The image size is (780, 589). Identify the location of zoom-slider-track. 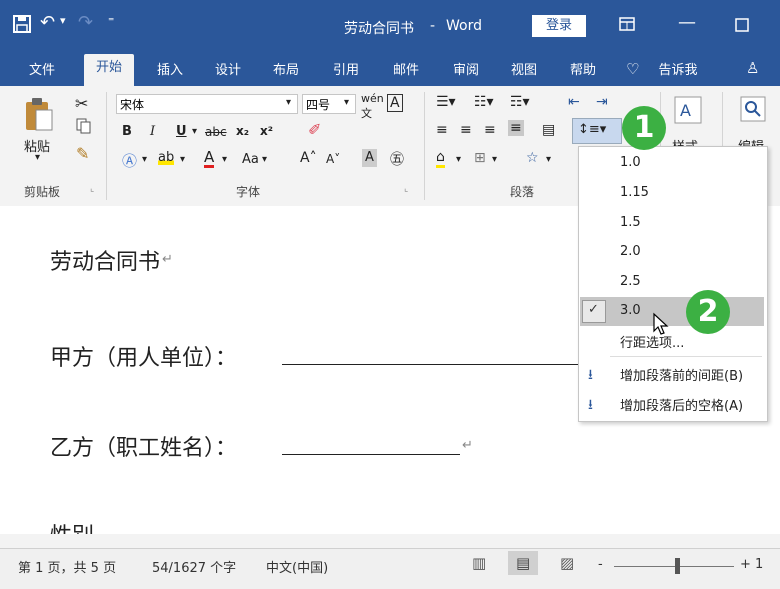
(674, 566).